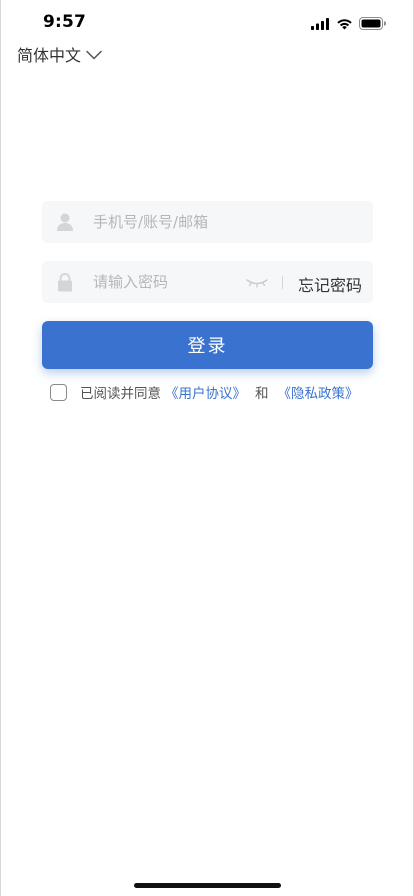 The height and width of the screenshot is (896, 414). I want to click on eye-closed-icon, so click(257, 282).